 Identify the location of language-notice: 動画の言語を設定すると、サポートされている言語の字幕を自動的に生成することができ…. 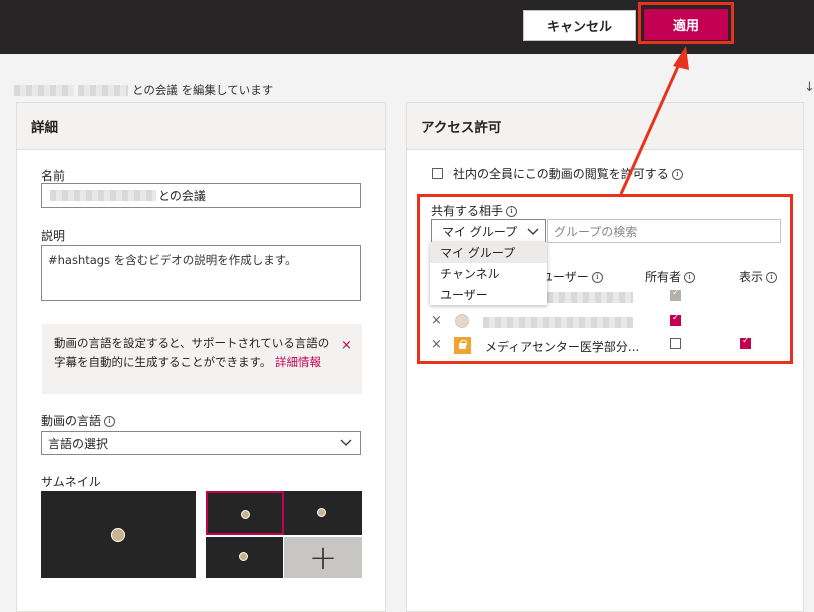
(202, 359).